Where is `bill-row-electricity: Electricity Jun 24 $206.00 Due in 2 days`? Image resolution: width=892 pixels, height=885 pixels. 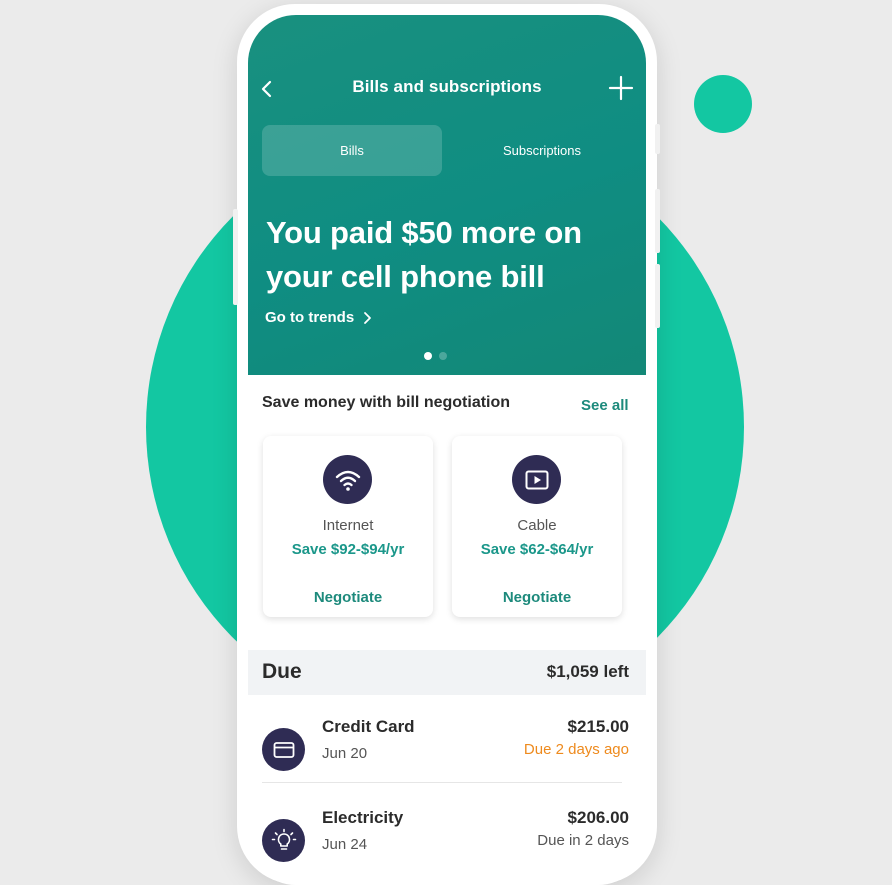
bill-row-electricity: Electricity Jun 24 $206.00 Due in 2 days is located at coordinates (447, 846).